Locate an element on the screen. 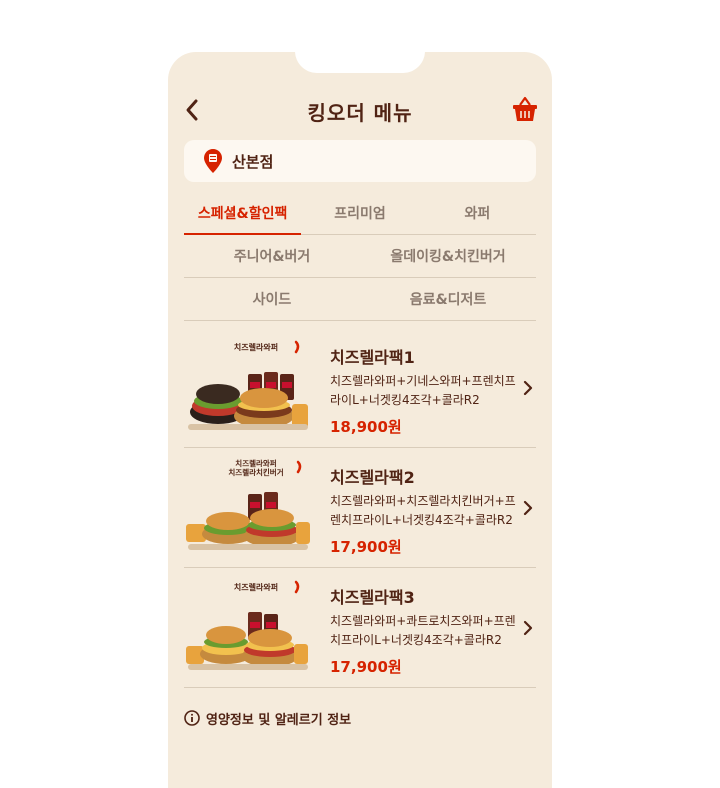 The height and width of the screenshot is (788, 720). tab-allday-chicken: 올데이킹&치킨버거 is located at coordinates (448, 256).